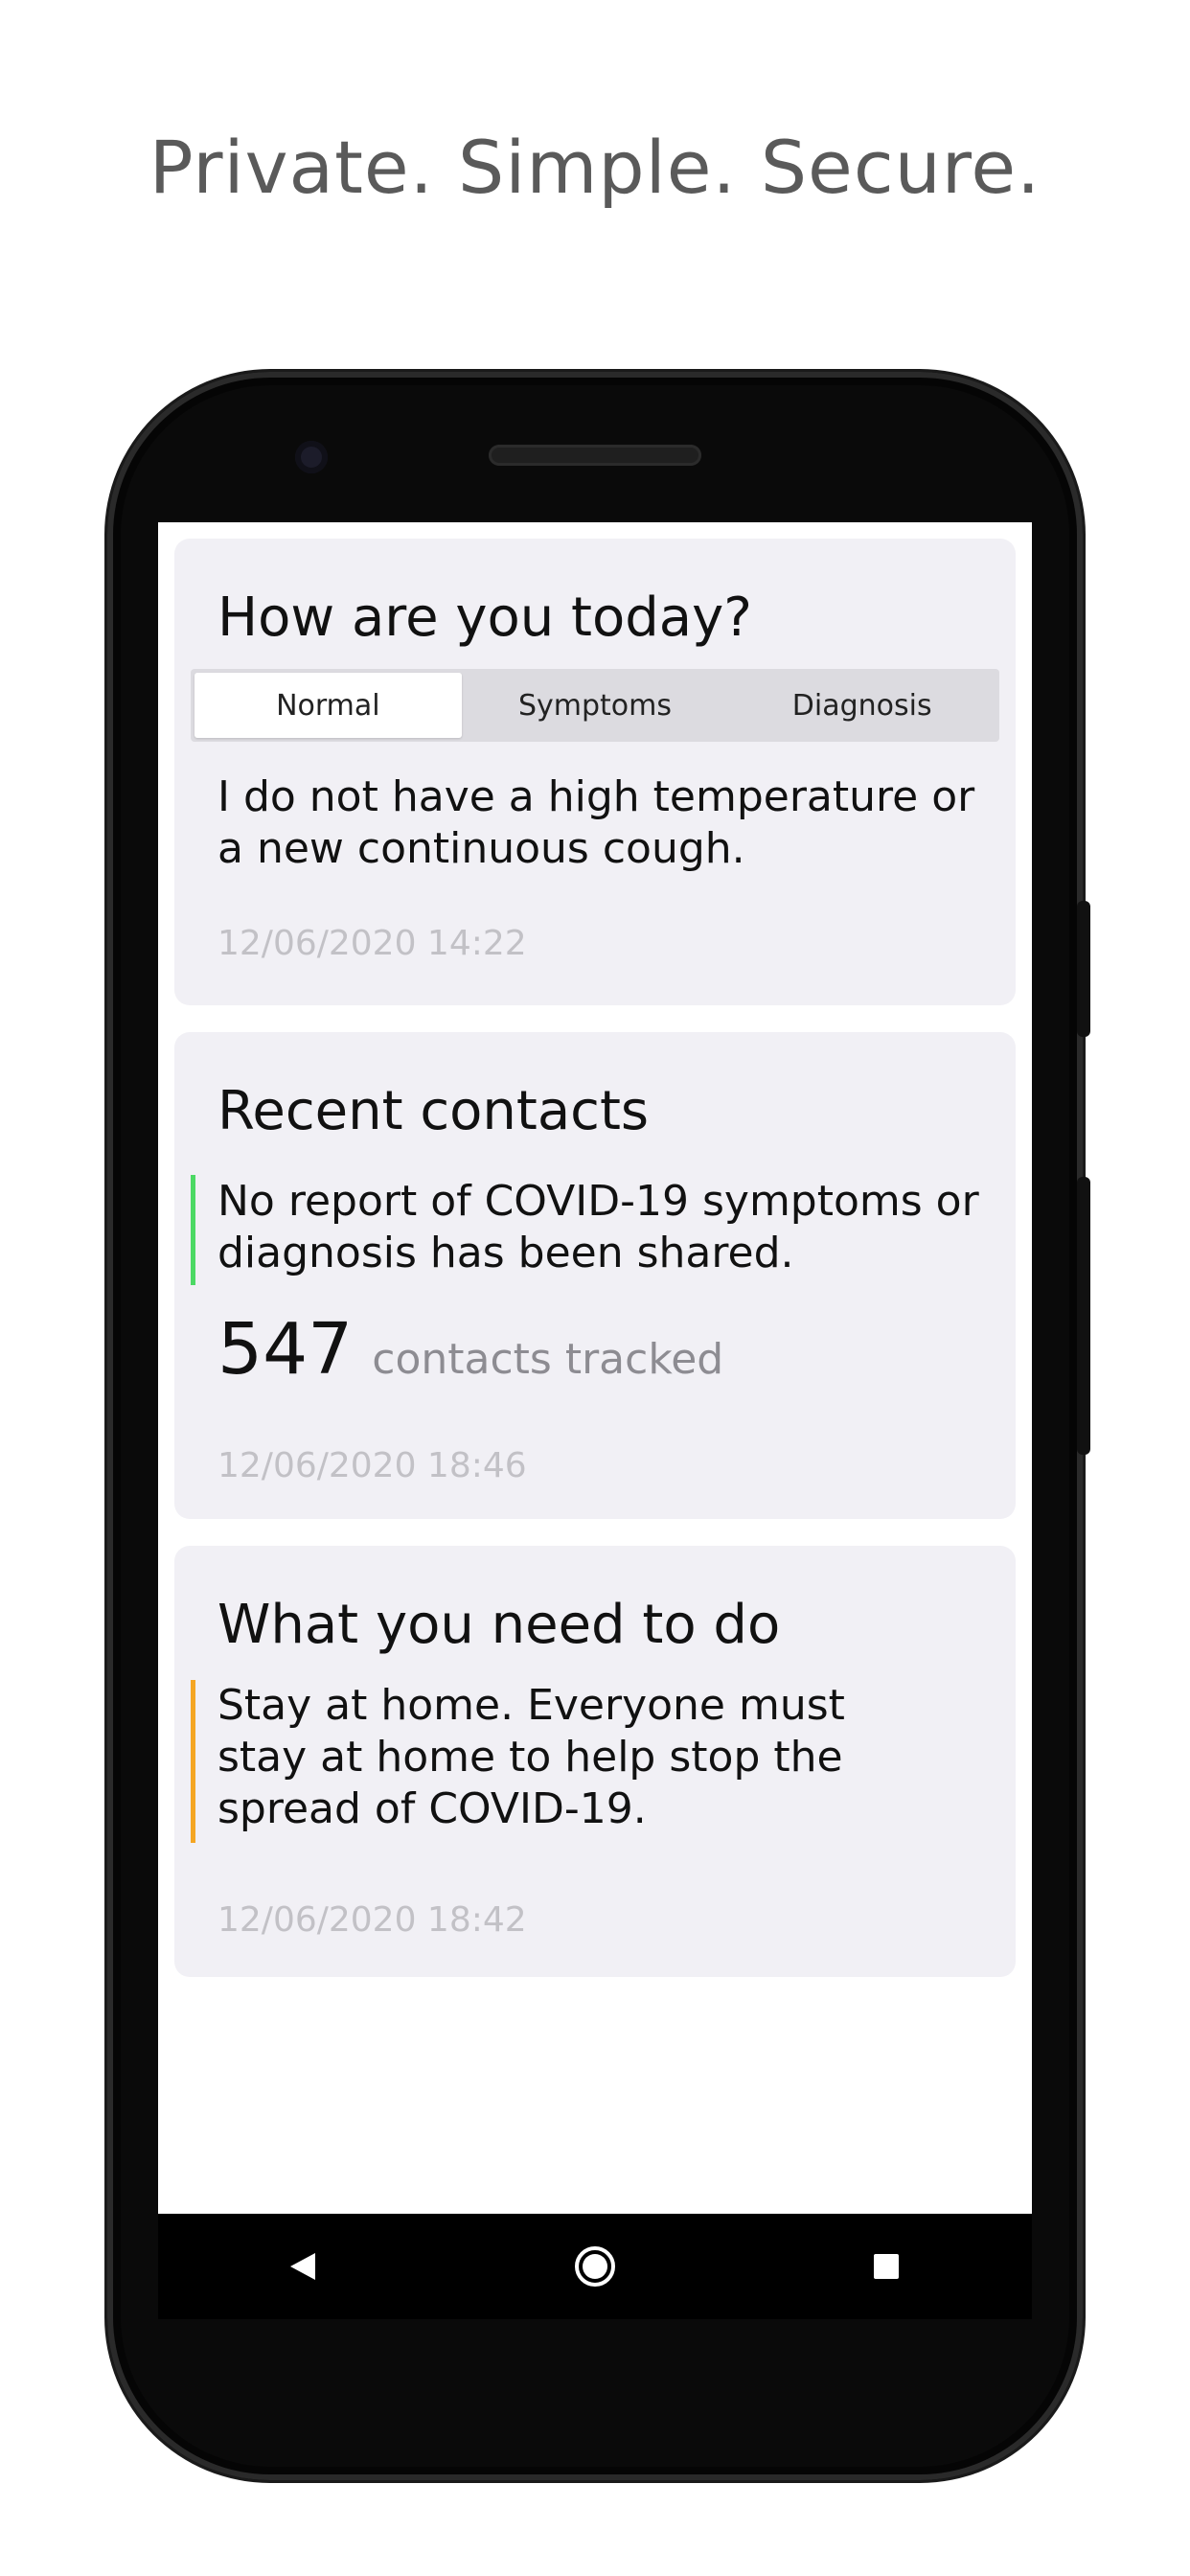 This screenshot has width=1190, height=2576. Describe the element at coordinates (862, 705) in the screenshot. I see `tab-diagnosis: Diagnosis` at that location.